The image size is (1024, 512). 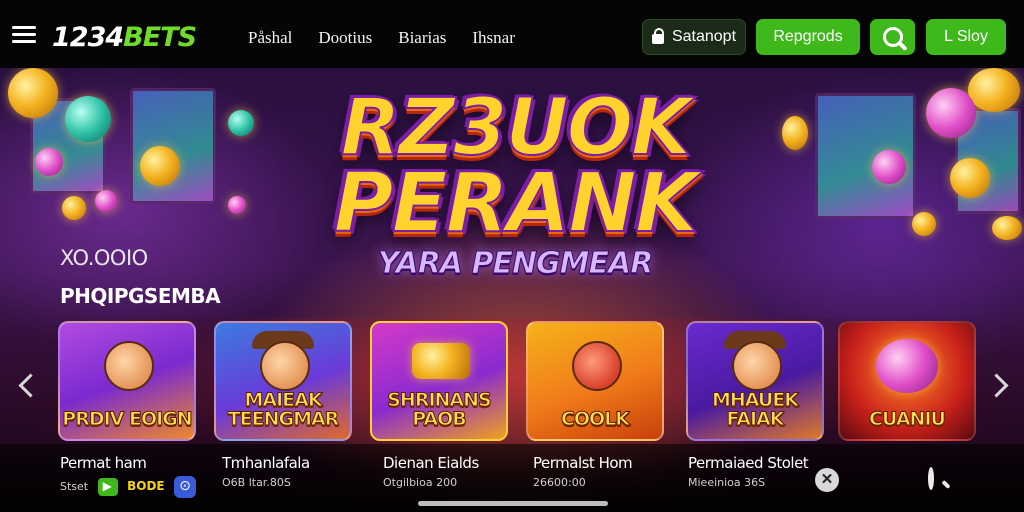 What do you see at coordinates (439, 409) in the screenshot?
I see `game-card-title: SHRINANS PAOB` at bounding box center [439, 409].